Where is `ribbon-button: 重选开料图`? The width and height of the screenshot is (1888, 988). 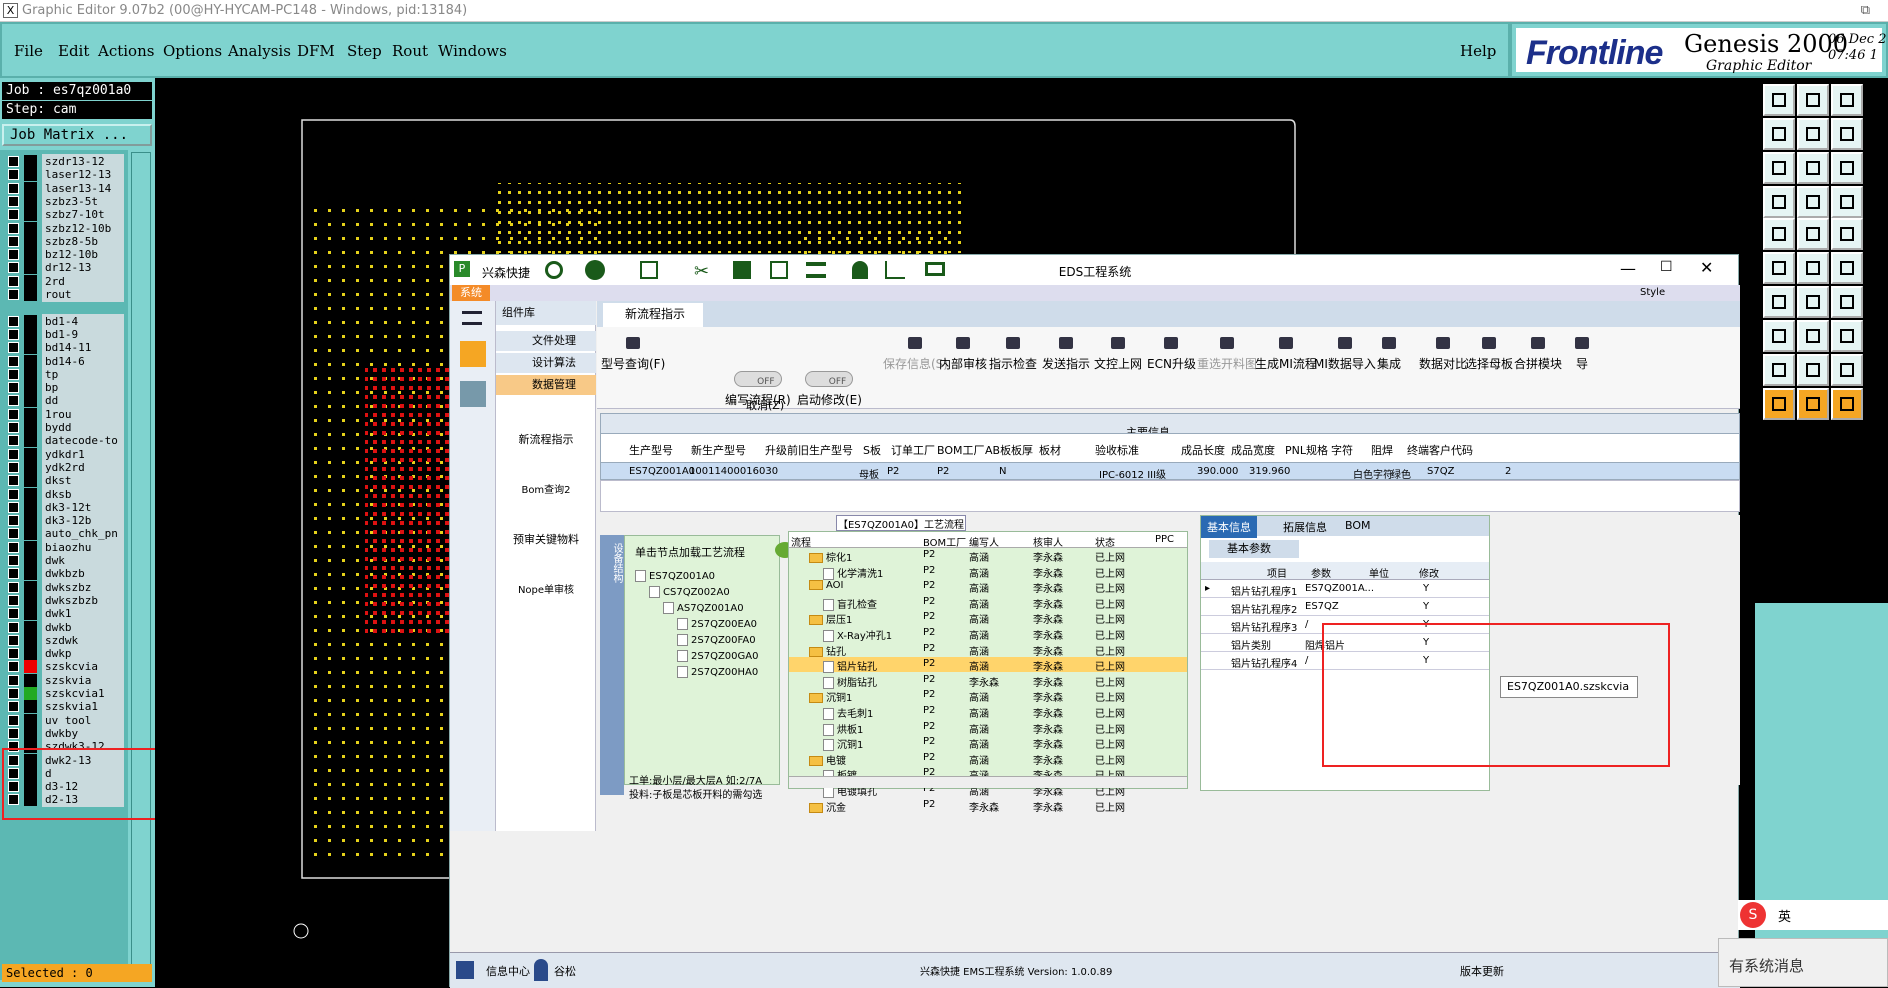
ribbon-button: 重选开料图 is located at coordinates (1227, 354).